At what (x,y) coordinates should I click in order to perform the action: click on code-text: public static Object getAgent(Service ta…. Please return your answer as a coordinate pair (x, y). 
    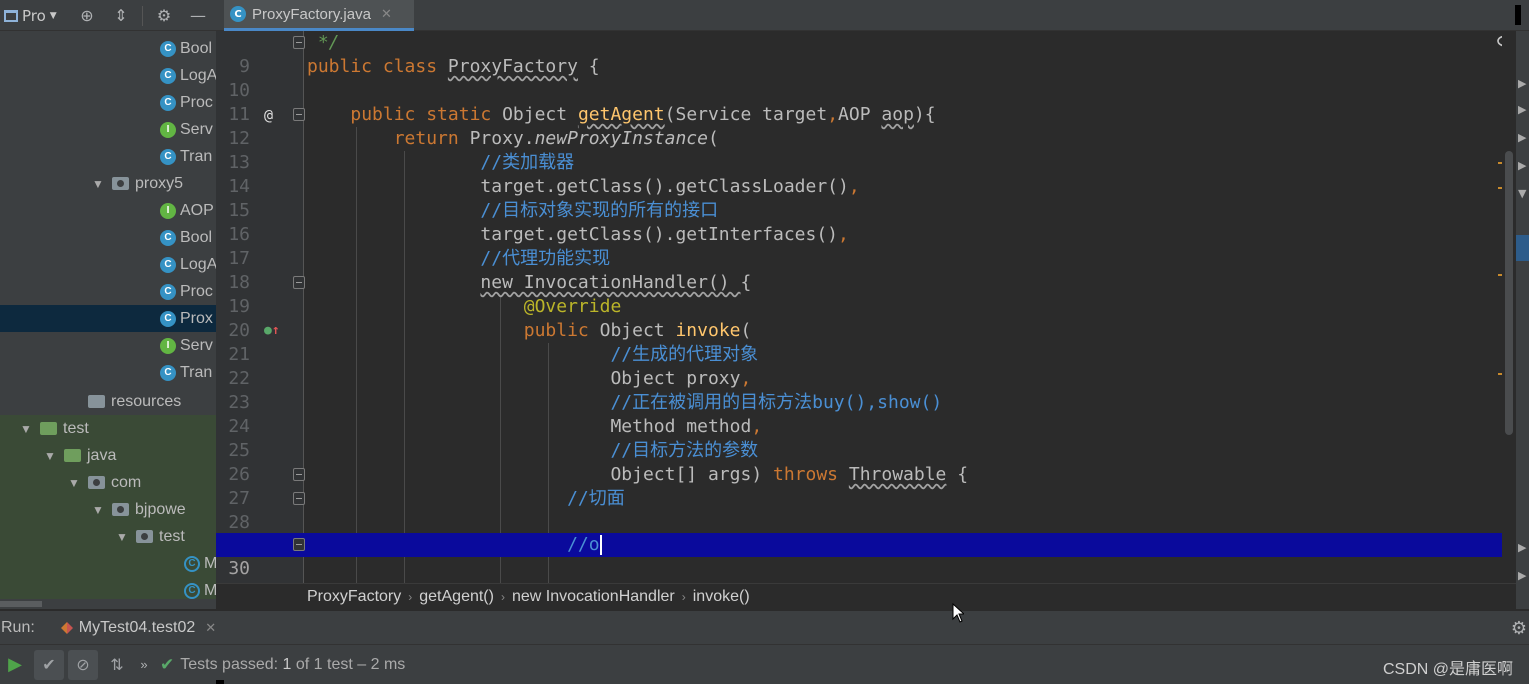
    Looking at the image, I should click on (621, 115).